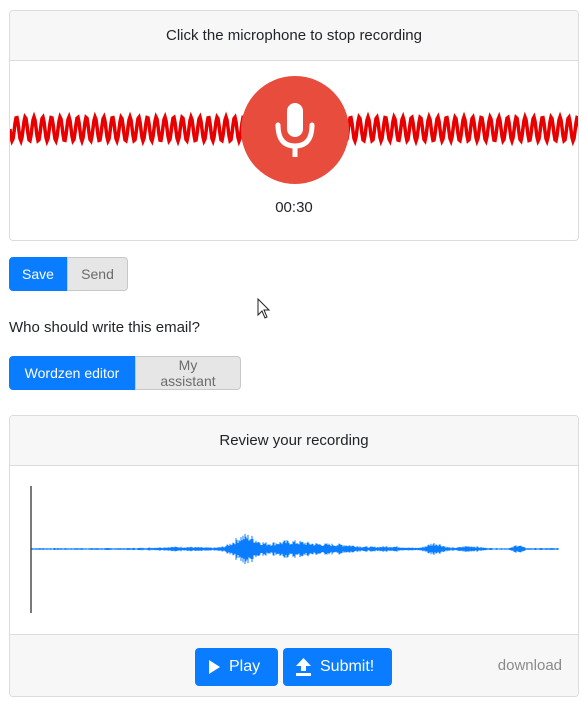  What do you see at coordinates (97, 274) in the screenshot?
I see `send-button: Send` at bounding box center [97, 274].